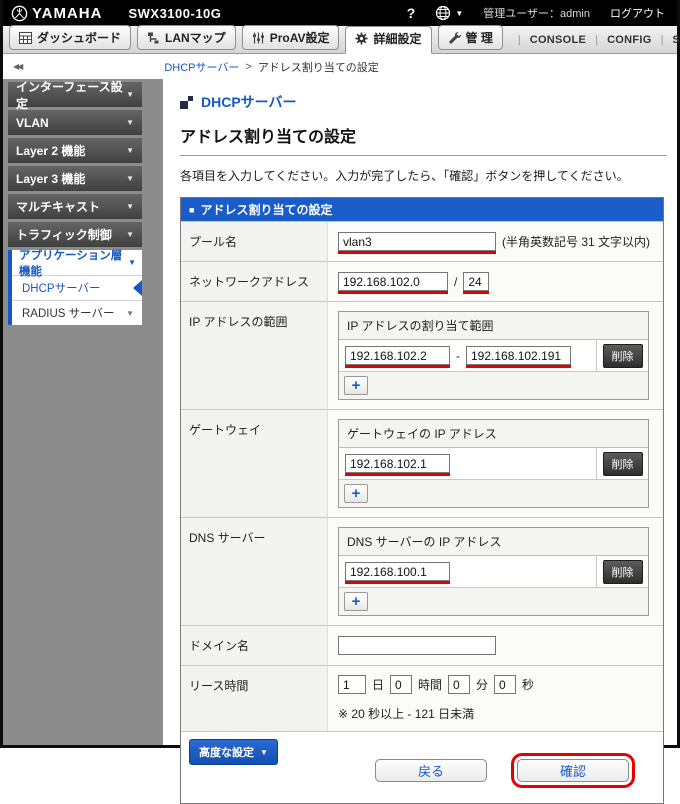  What do you see at coordinates (226, 752) in the screenshot?
I see `advanced-settings-label: 高度な設定` at bounding box center [226, 752].